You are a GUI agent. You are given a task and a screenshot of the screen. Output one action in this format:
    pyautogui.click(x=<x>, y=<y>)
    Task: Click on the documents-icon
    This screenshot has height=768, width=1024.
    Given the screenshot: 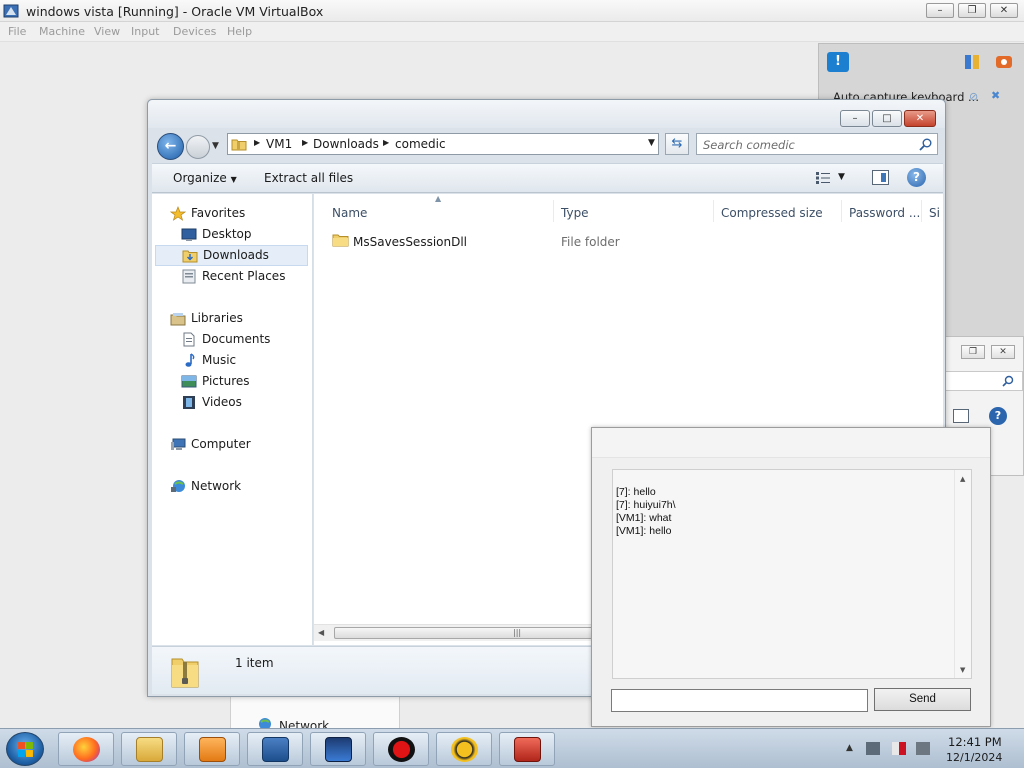 What is the action you would take?
    pyautogui.click(x=189, y=339)
    